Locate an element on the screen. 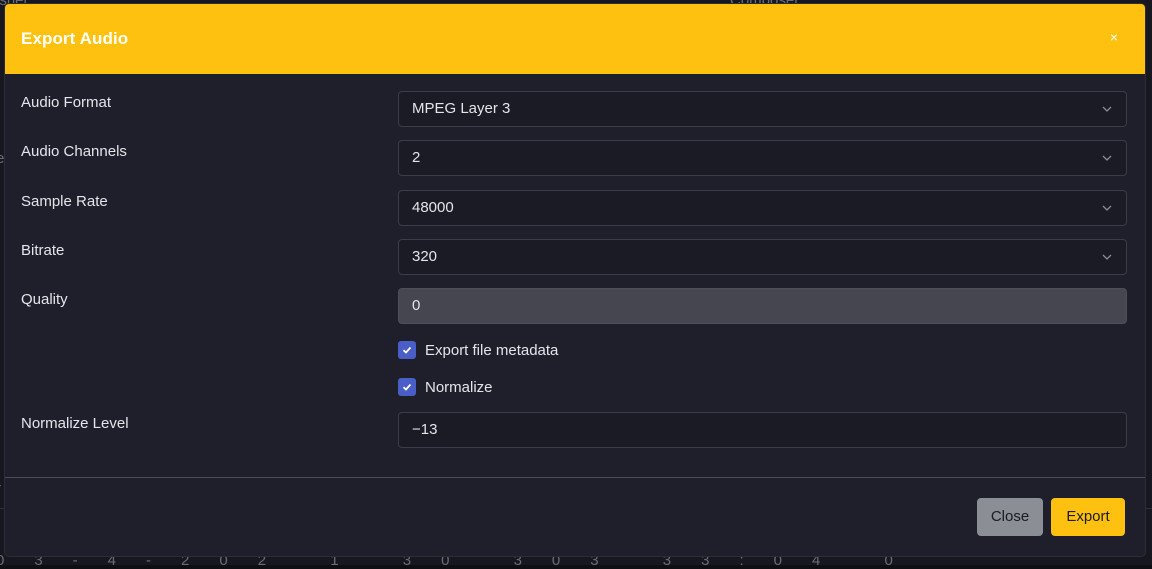  bitrate-label: Bitrate is located at coordinates (42, 250).